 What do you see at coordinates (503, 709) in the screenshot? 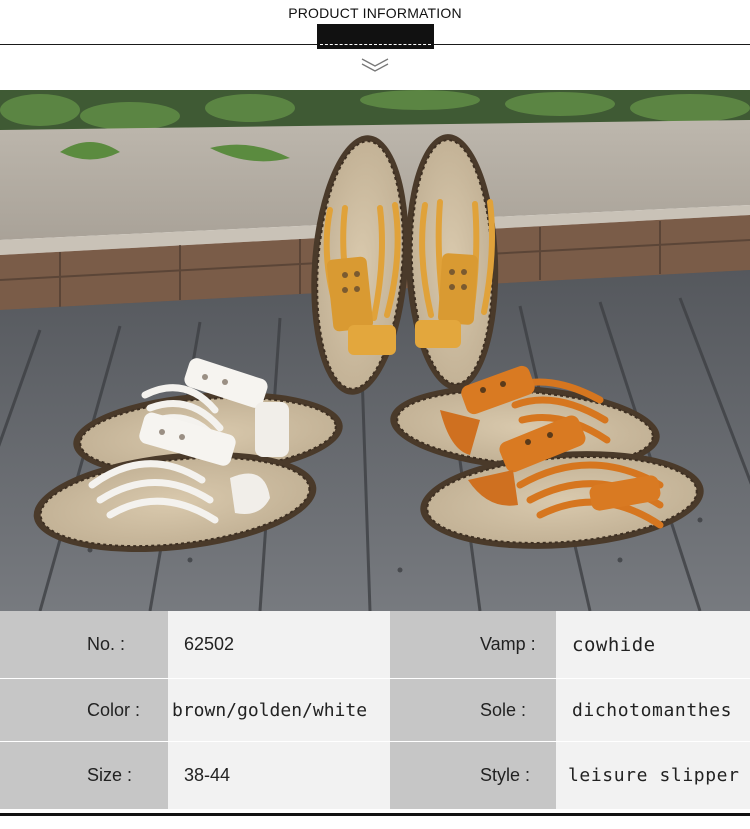
I see `spec-label-sole: Sole :` at bounding box center [503, 709].